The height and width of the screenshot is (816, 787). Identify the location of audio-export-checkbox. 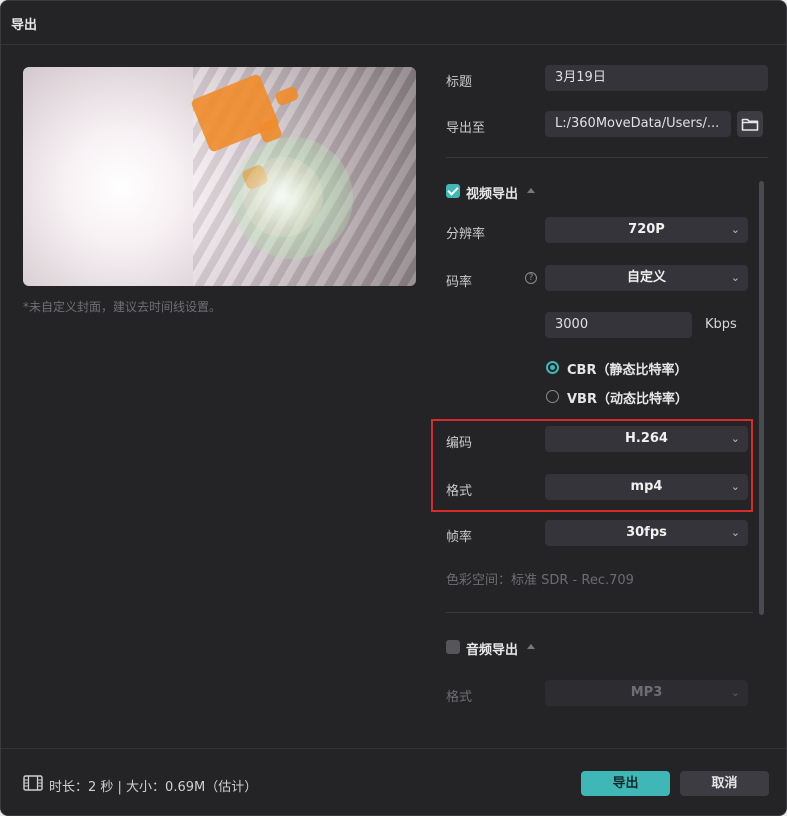
(453, 647).